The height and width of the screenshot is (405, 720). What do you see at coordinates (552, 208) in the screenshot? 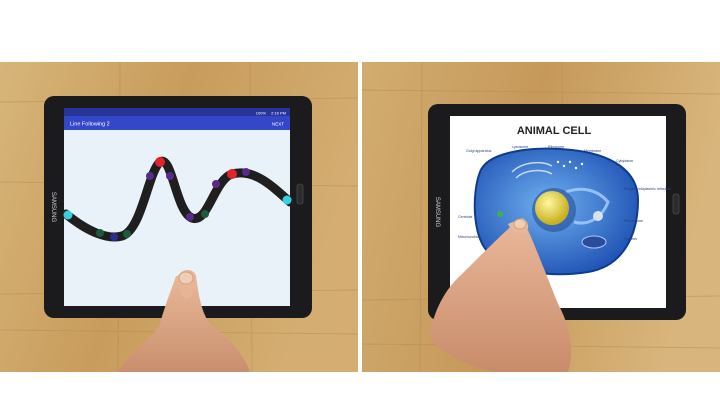
I see `nucleus` at bounding box center [552, 208].